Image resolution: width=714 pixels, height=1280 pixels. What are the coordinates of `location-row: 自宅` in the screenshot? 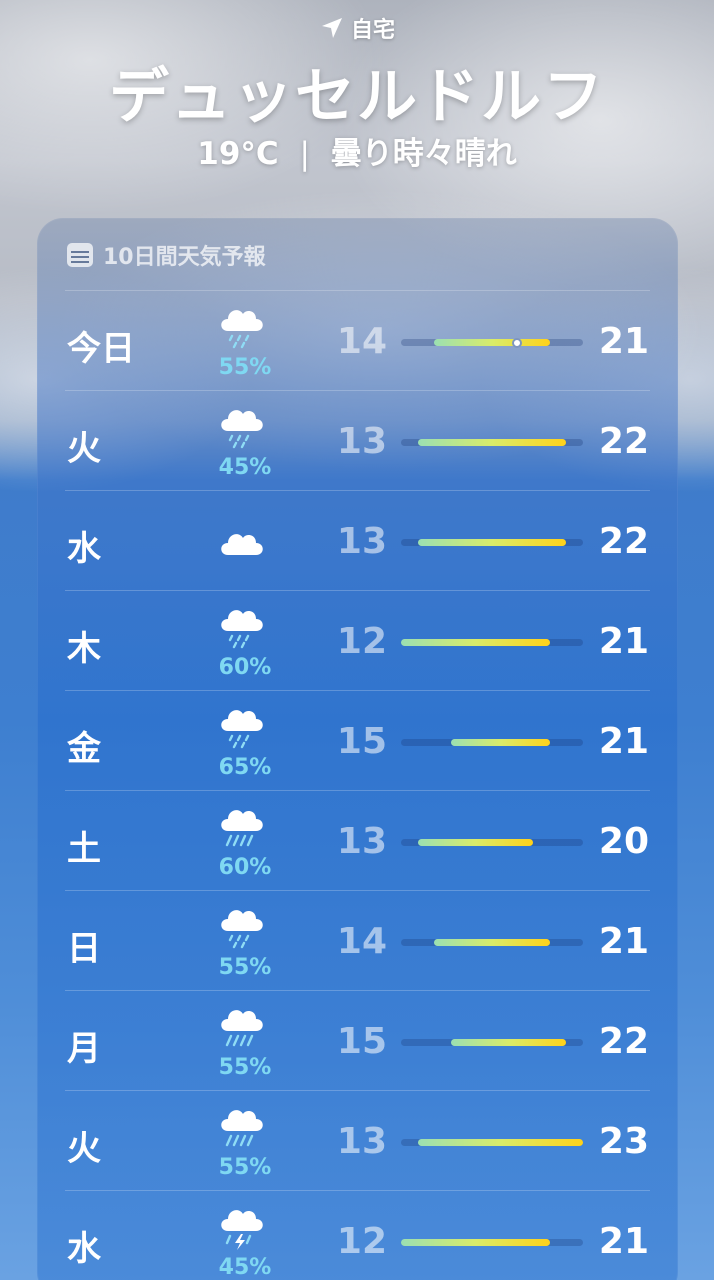 It's located at (357, 28).